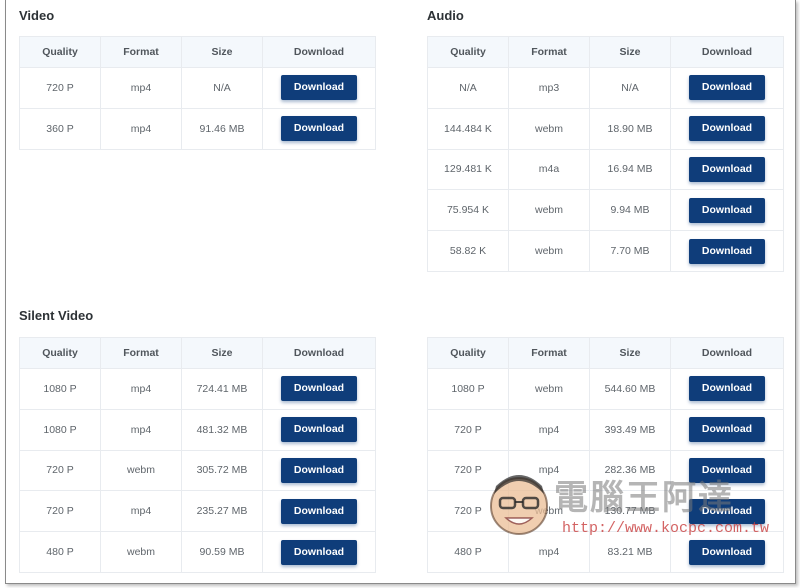  Describe the element at coordinates (630, 470) in the screenshot. I see `size-cell: 282.36 MB` at that location.